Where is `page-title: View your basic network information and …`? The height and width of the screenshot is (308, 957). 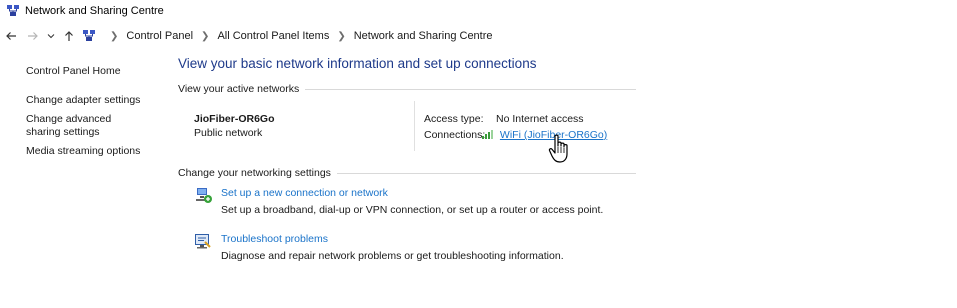 page-title: View your basic network information and … is located at coordinates (357, 63).